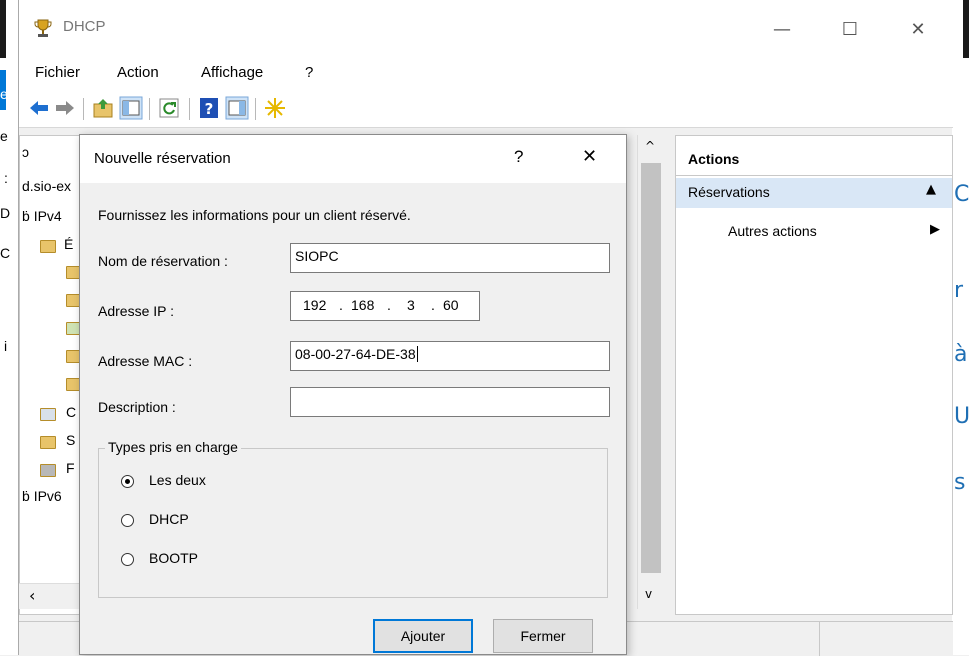 The height and width of the screenshot is (656, 969). What do you see at coordinates (70, 440) in the screenshot?
I see `tree-item-s: S` at bounding box center [70, 440].